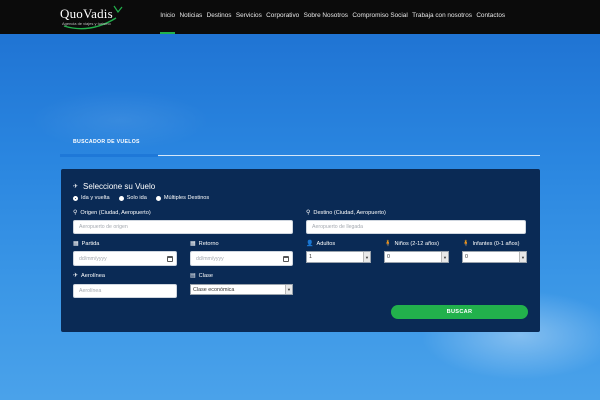 Image resolution: width=600 pixels, height=400 pixels. What do you see at coordinates (494, 257) in the screenshot?
I see `infants-select: 0 ▼` at bounding box center [494, 257].